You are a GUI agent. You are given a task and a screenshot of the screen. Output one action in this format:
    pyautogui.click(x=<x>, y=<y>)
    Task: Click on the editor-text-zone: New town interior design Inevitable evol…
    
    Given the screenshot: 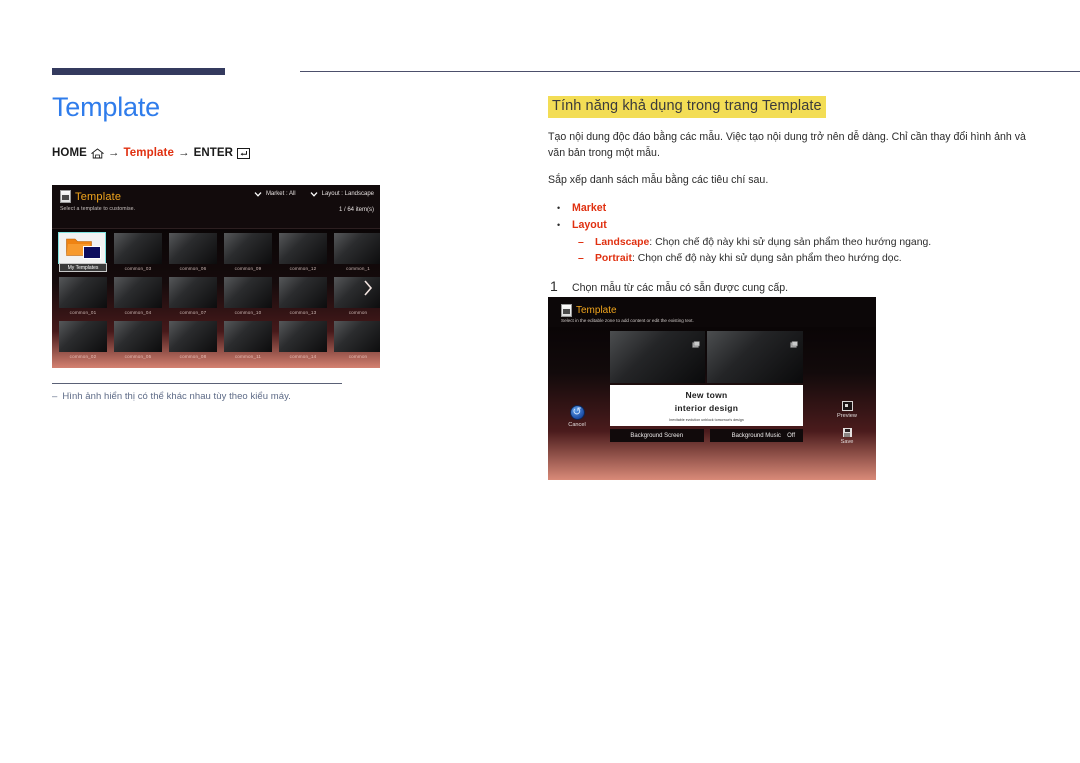 What is the action you would take?
    pyautogui.click(x=706, y=405)
    